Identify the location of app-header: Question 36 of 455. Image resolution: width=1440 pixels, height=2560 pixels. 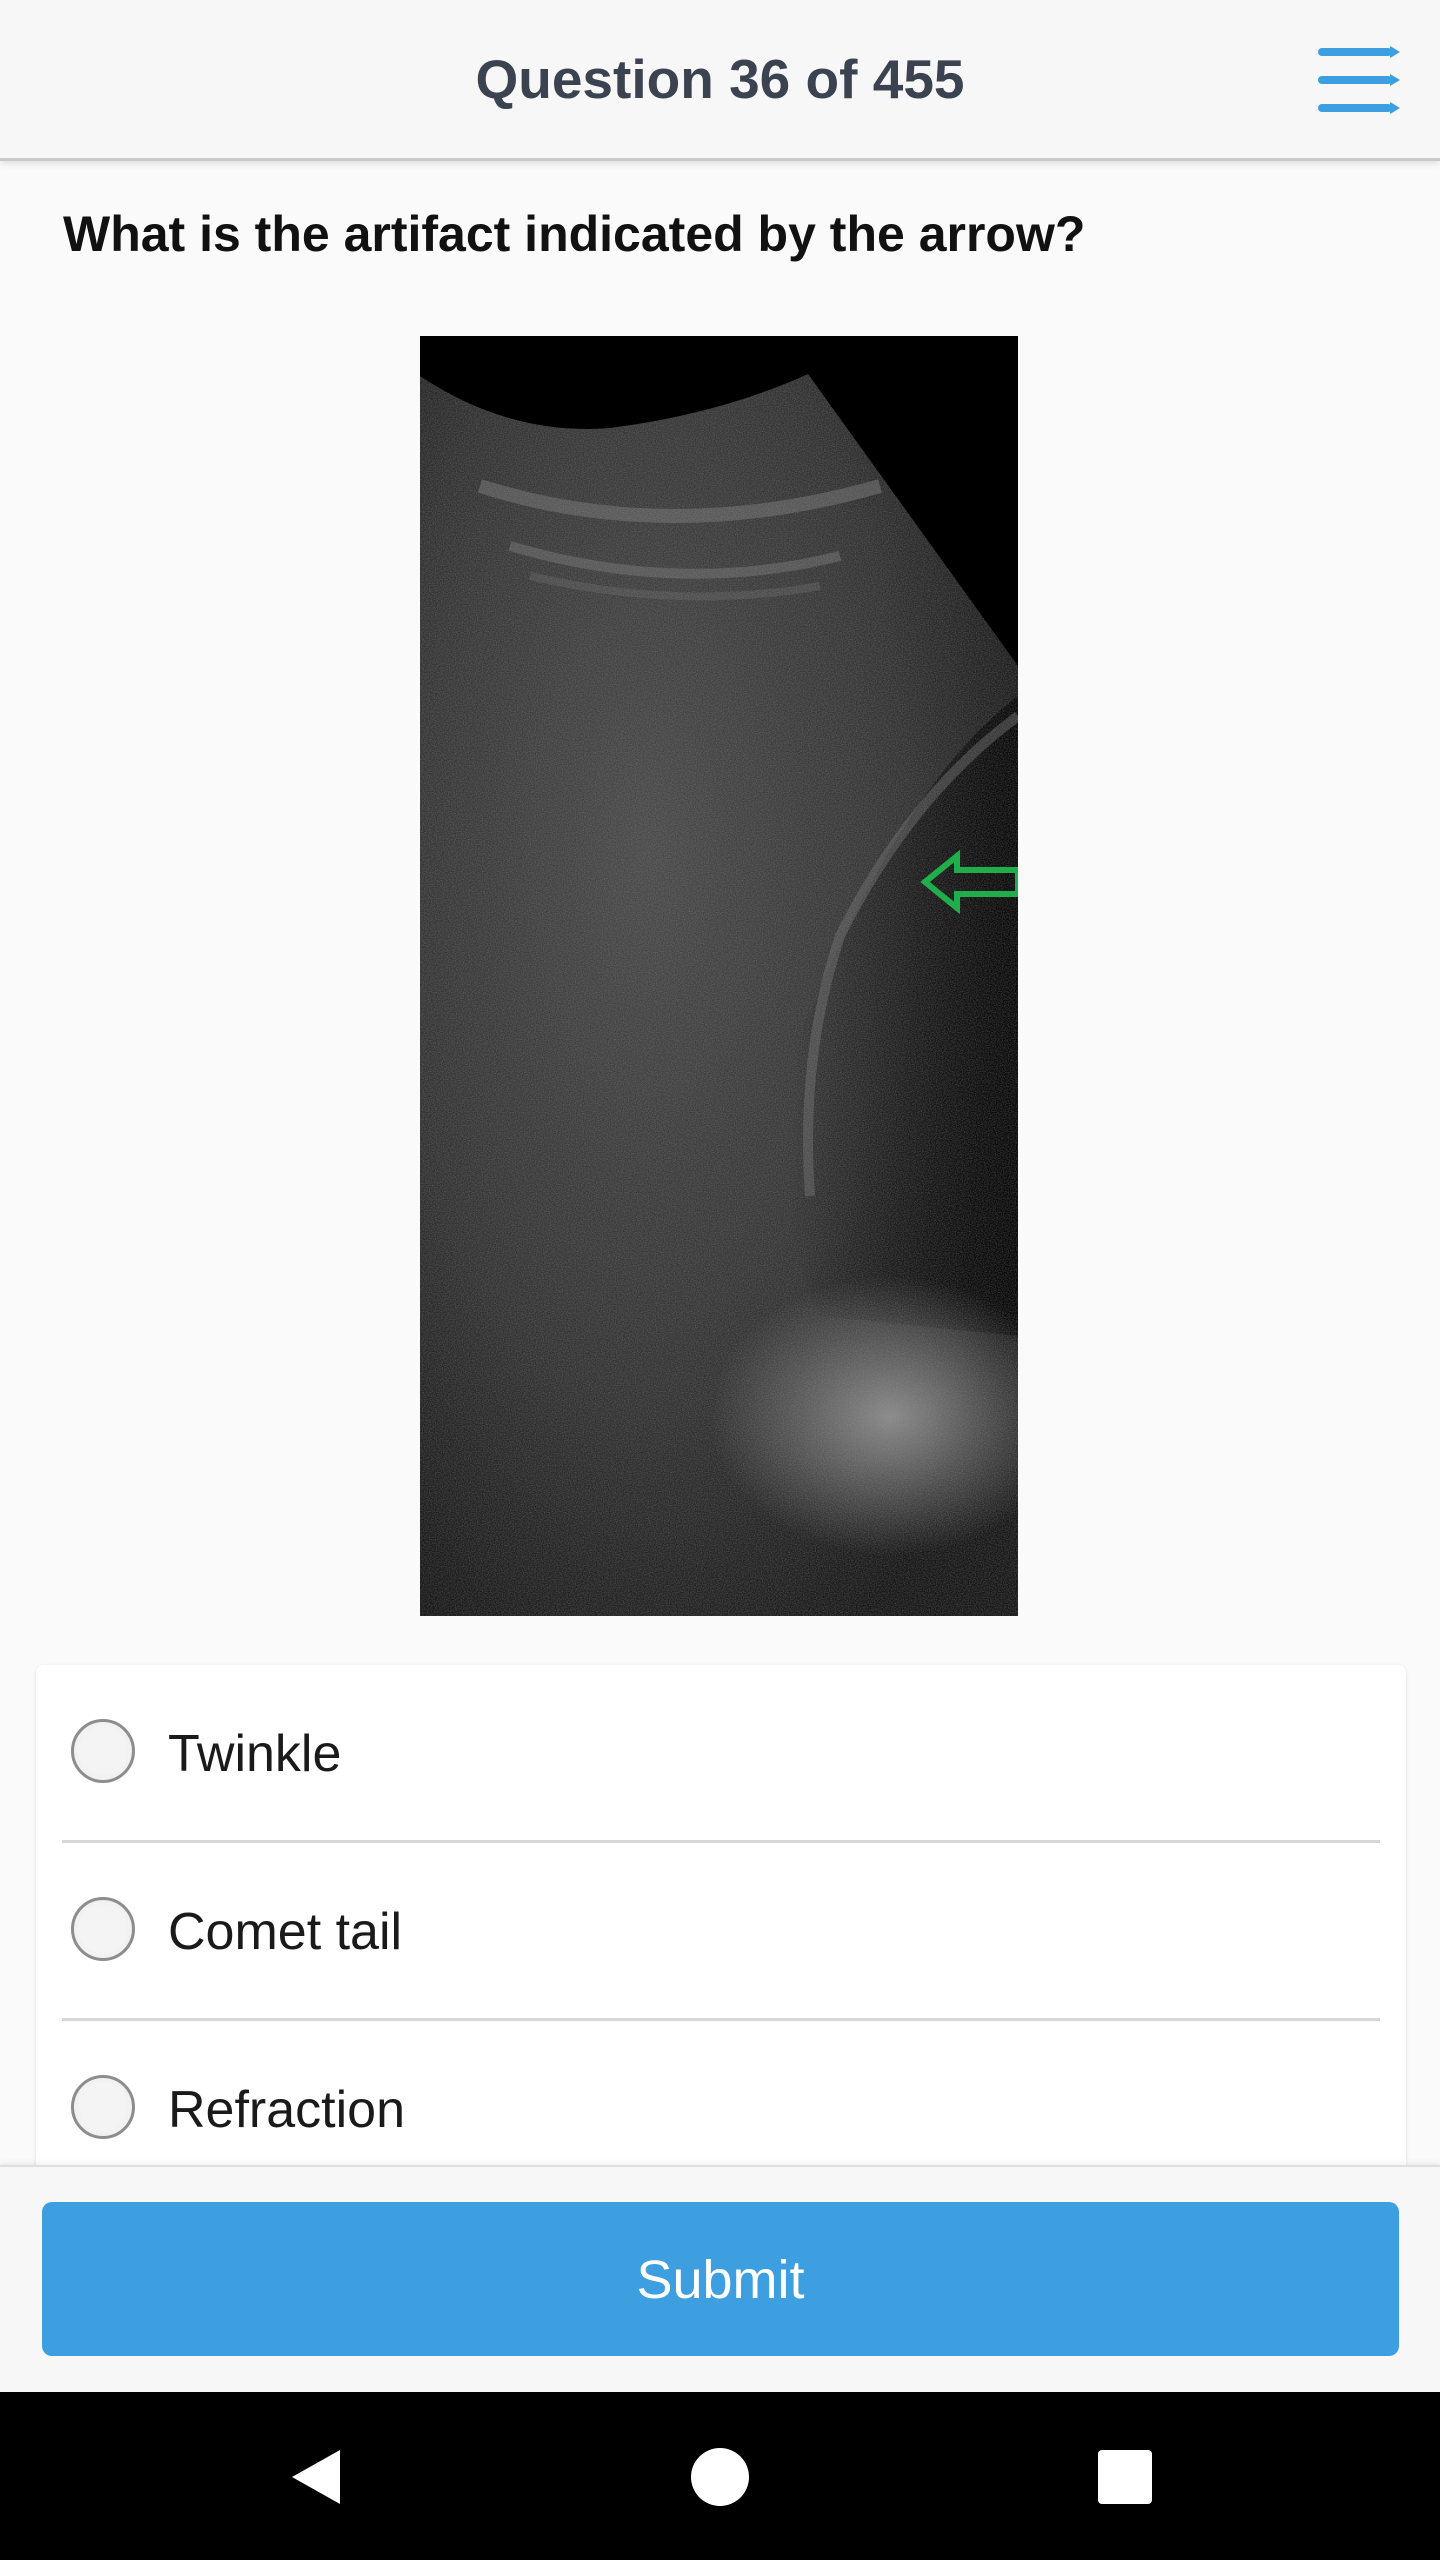
(720, 80).